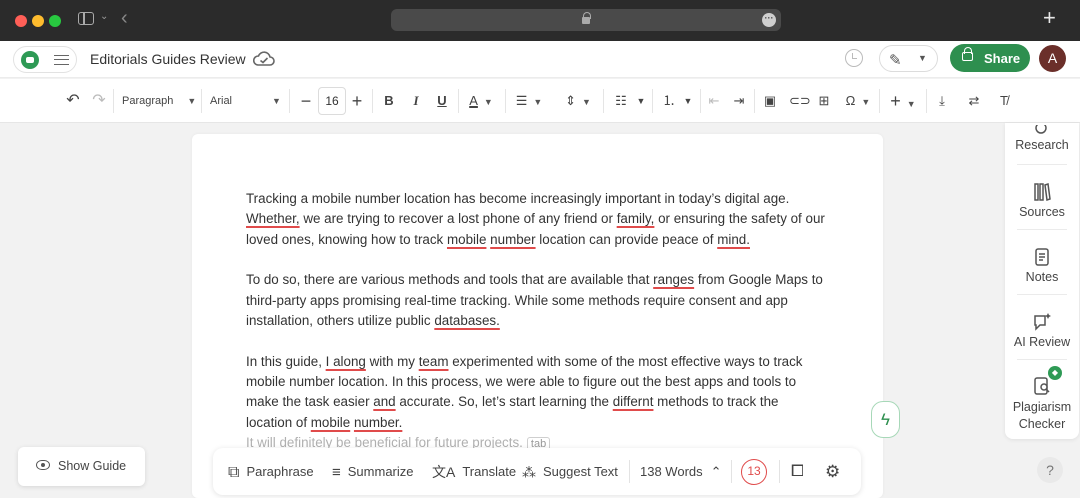  What do you see at coordinates (850, 100) in the screenshot?
I see `omega-icon: Ω` at bounding box center [850, 100].